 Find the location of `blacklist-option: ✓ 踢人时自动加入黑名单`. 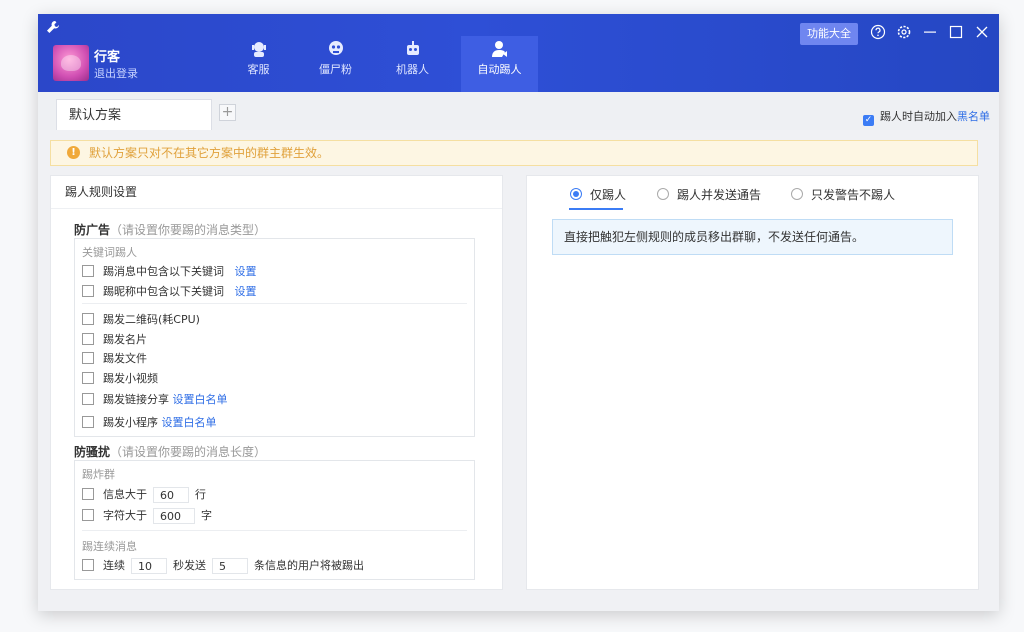

blacklist-option: ✓ 踢人时自动加入黑名单 is located at coordinates (926, 117).